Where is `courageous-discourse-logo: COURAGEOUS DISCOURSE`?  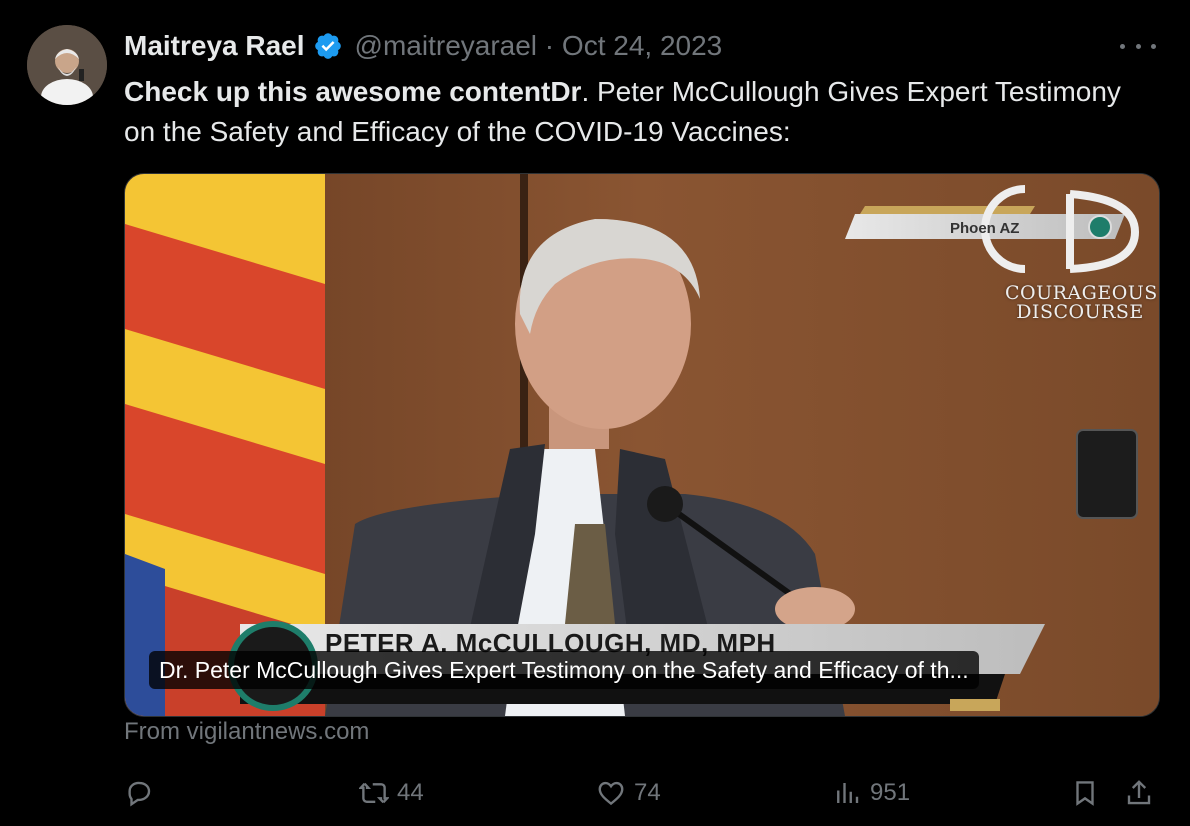 courageous-discourse-logo: COURAGEOUS DISCOURSE is located at coordinates (1081, 303).